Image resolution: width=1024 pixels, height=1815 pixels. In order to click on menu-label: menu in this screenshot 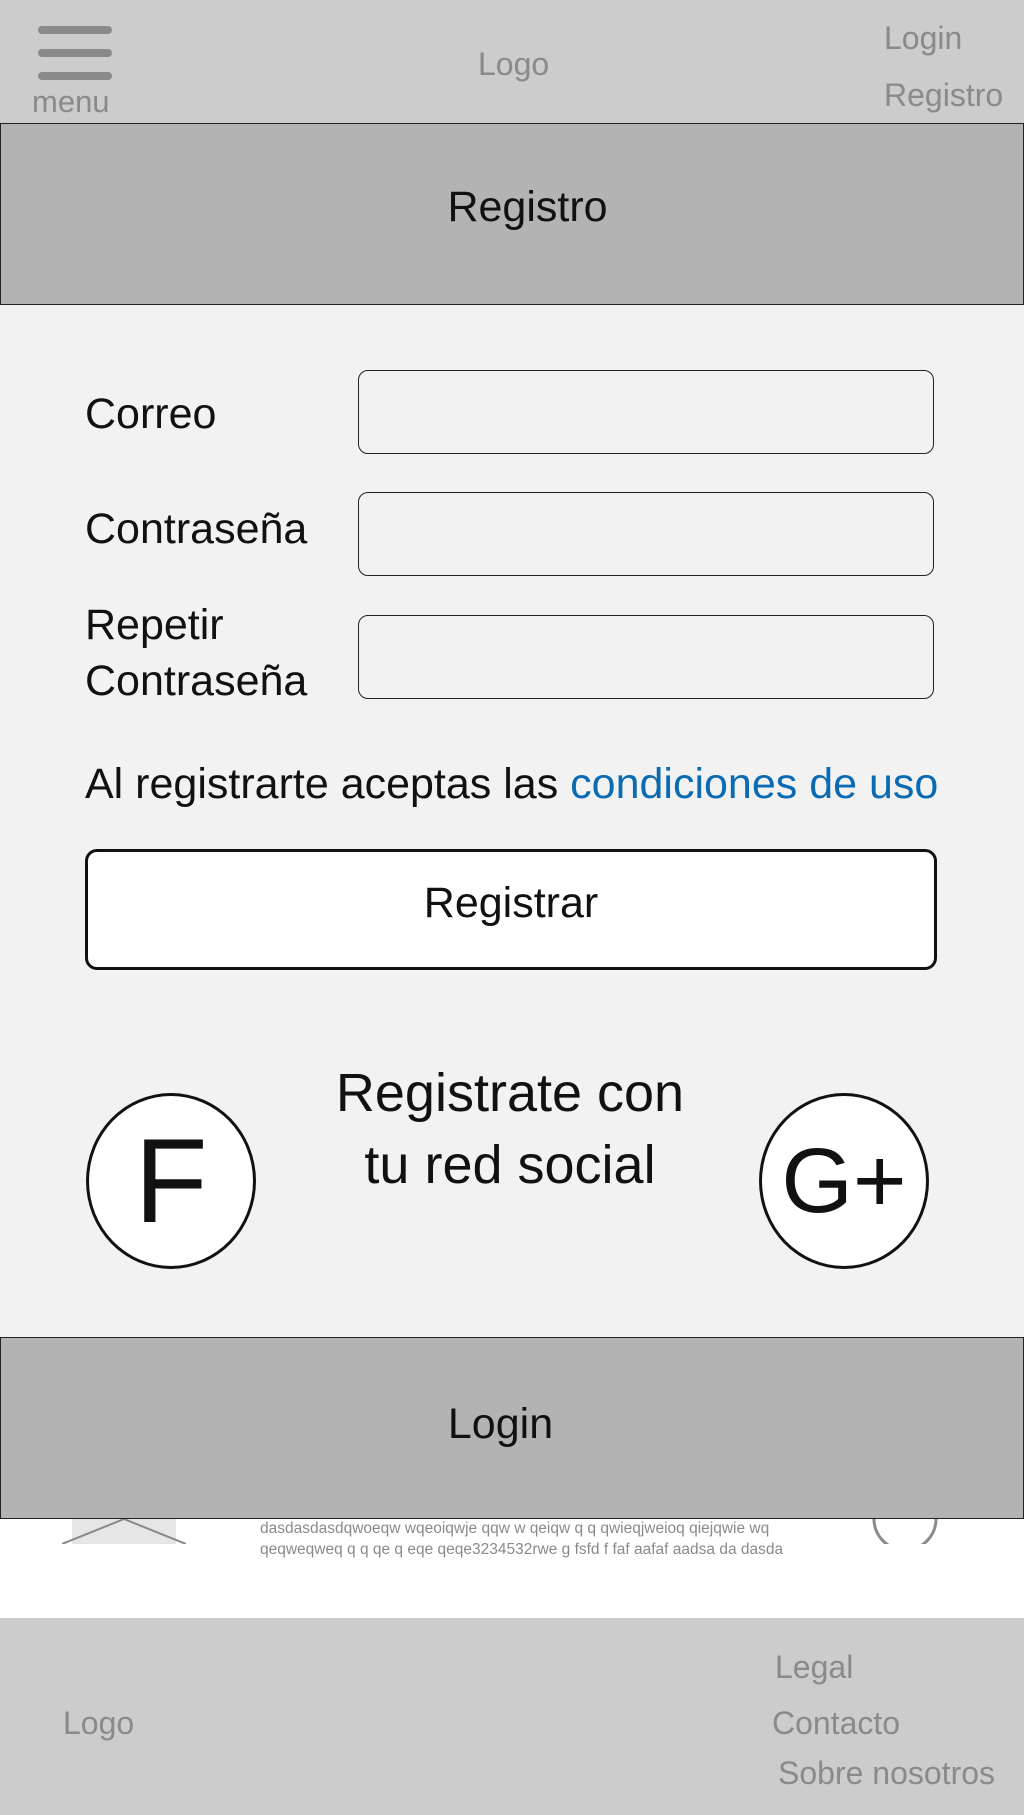, I will do `click(71, 102)`.